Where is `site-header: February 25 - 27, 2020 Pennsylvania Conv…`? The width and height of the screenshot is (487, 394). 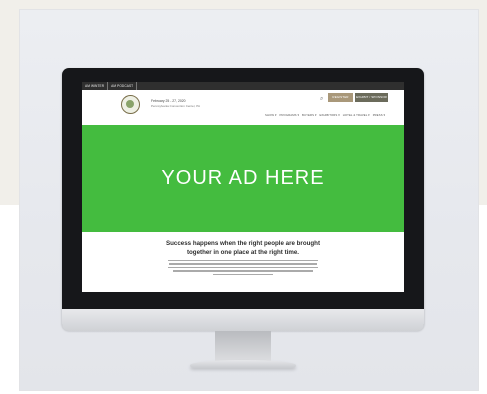
site-header: February 25 - 27, 2020 Pennsylvania Conv… is located at coordinates (243, 107).